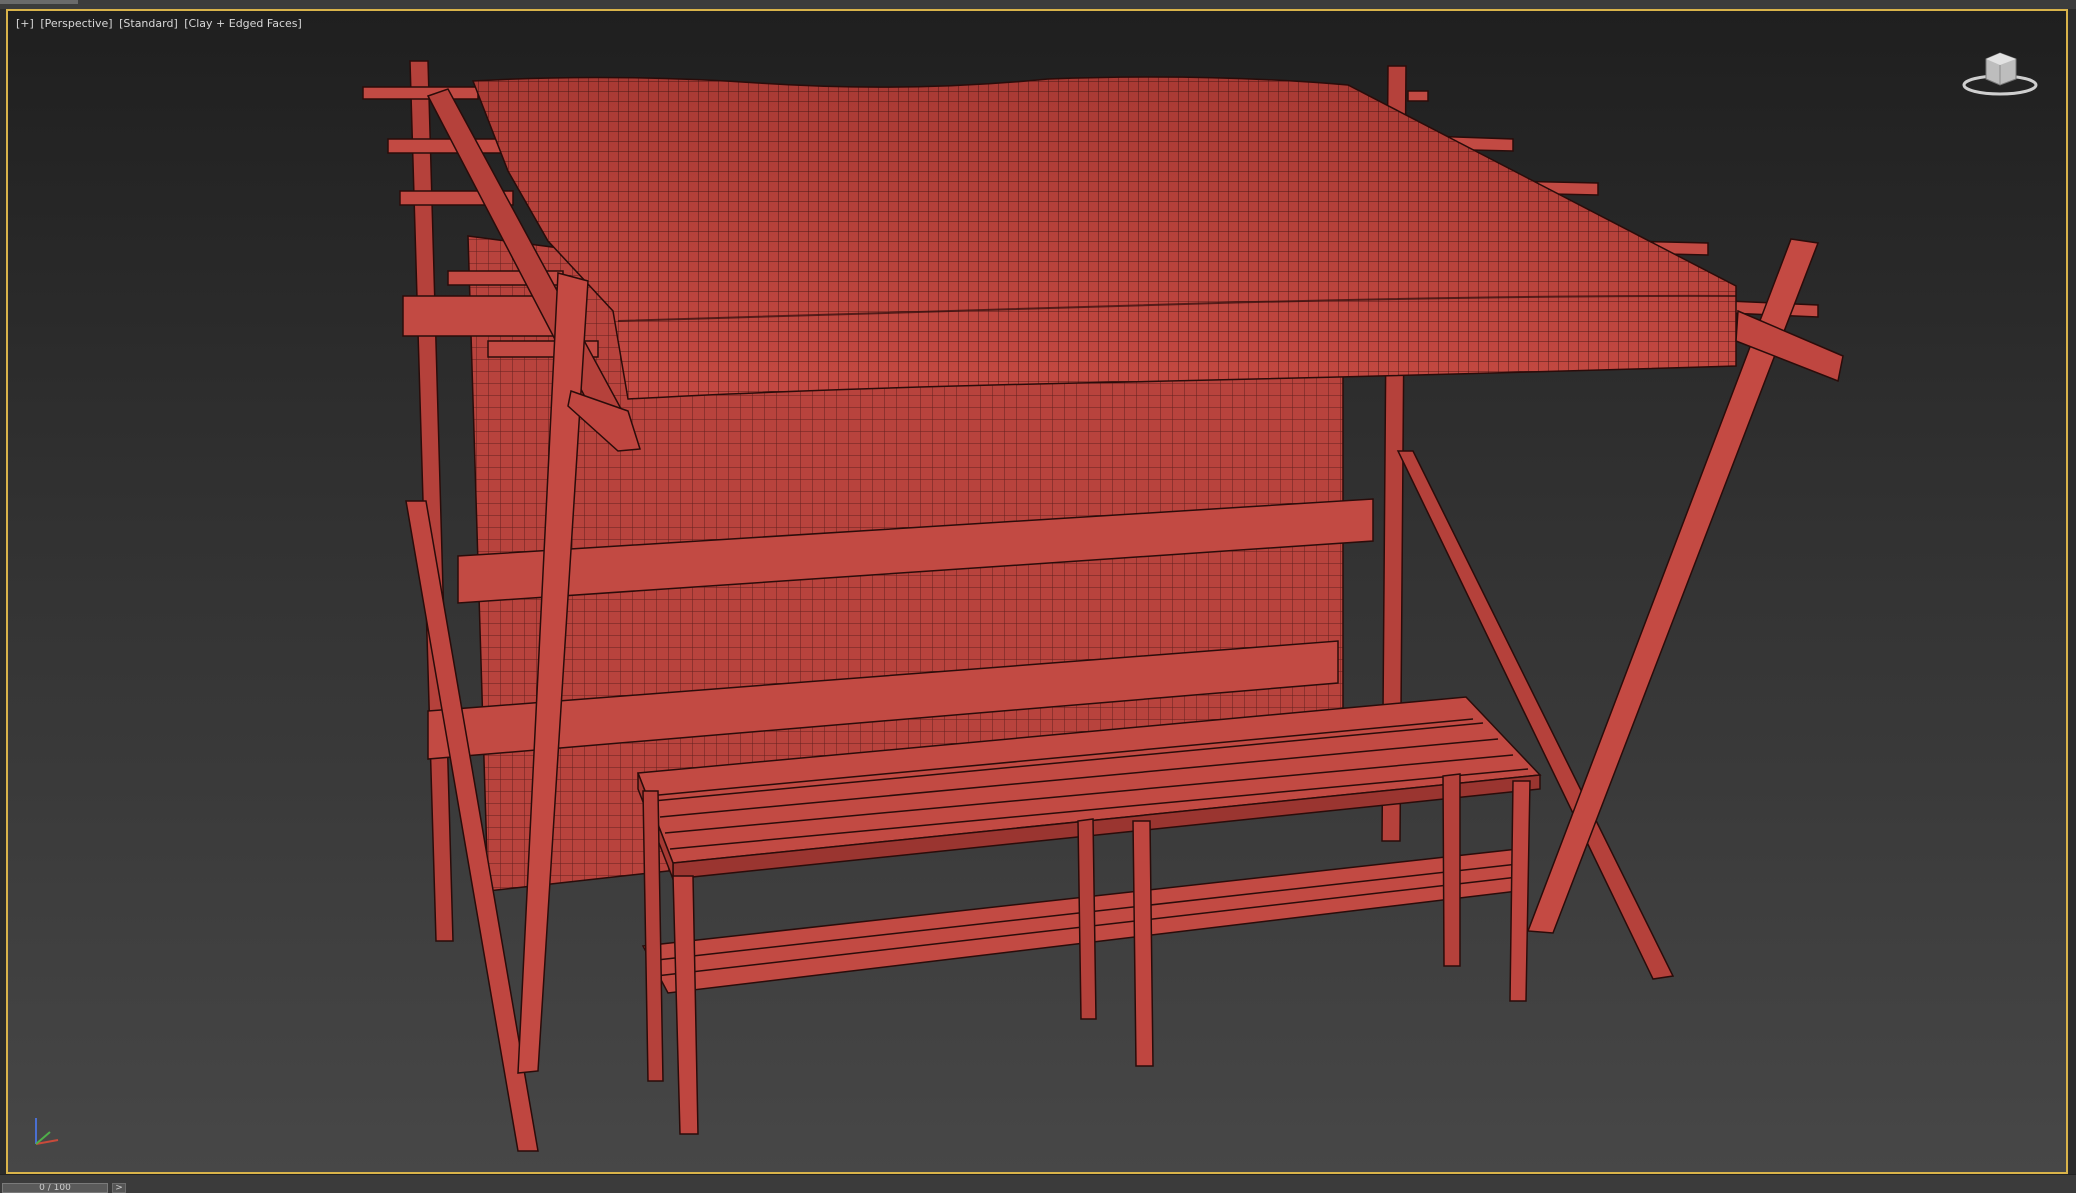 This screenshot has height=1193, width=2076. Describe the element at coordinates (25, 23) in the screenshot. I see `viewport-menu-plus: [+]` at that location.